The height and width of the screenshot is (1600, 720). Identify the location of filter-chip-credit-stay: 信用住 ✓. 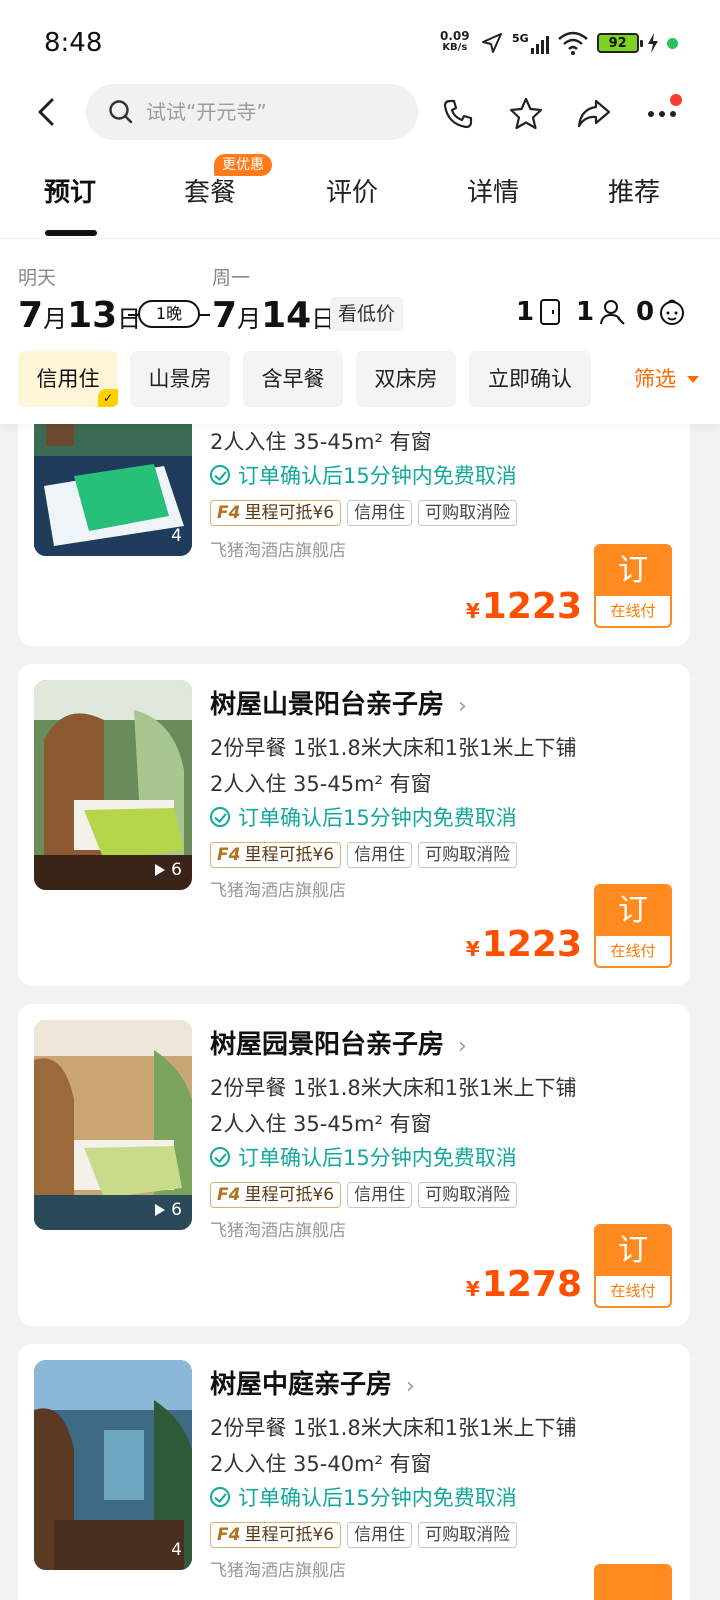
(68, 379).